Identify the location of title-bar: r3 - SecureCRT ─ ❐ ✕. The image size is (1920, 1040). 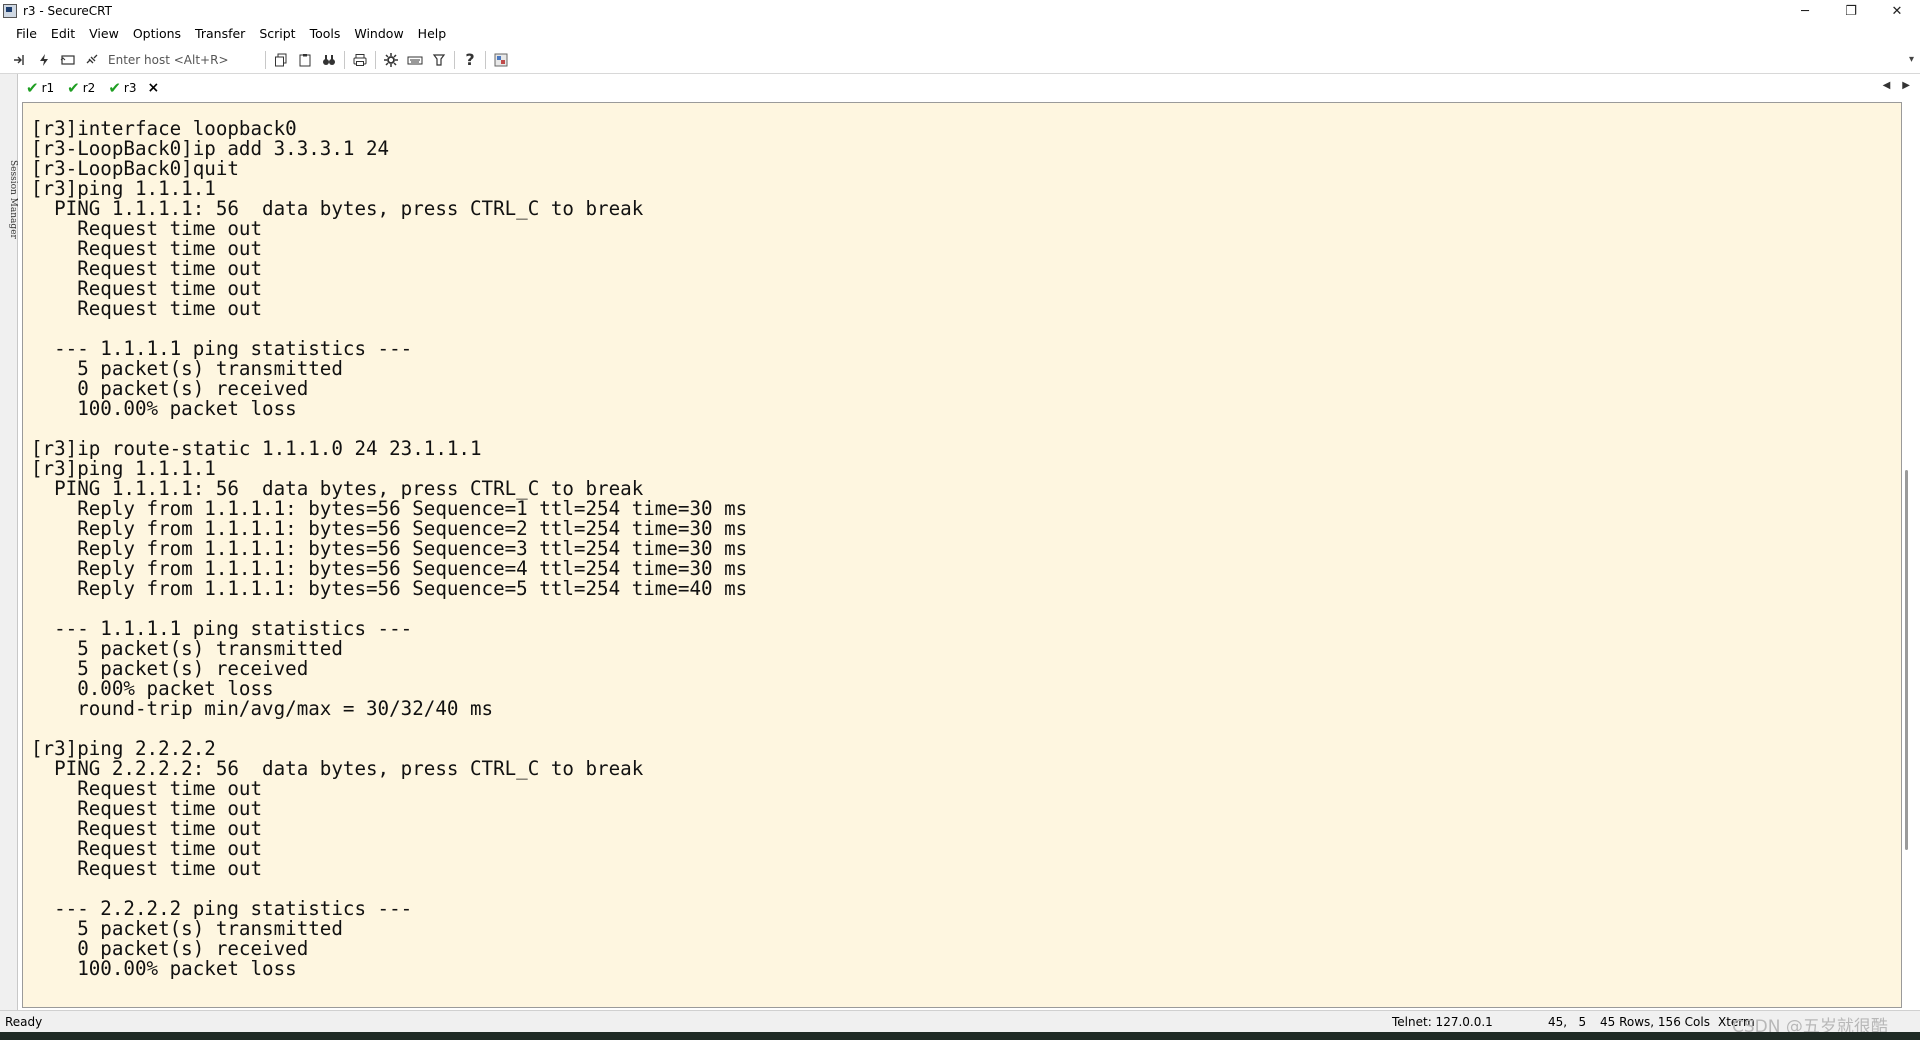
(960, 11).